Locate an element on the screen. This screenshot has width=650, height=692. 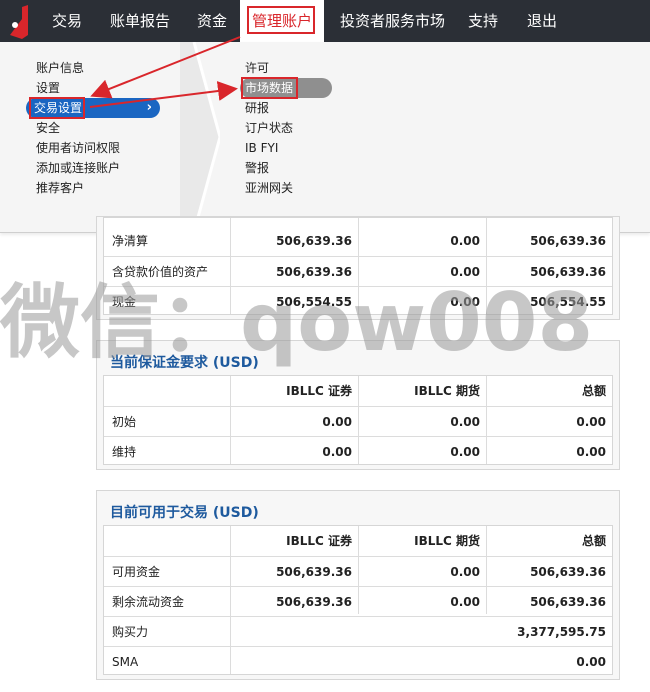
nav-investor-marketplace: 投资者服务市场 is located at coordinates (392, 21).